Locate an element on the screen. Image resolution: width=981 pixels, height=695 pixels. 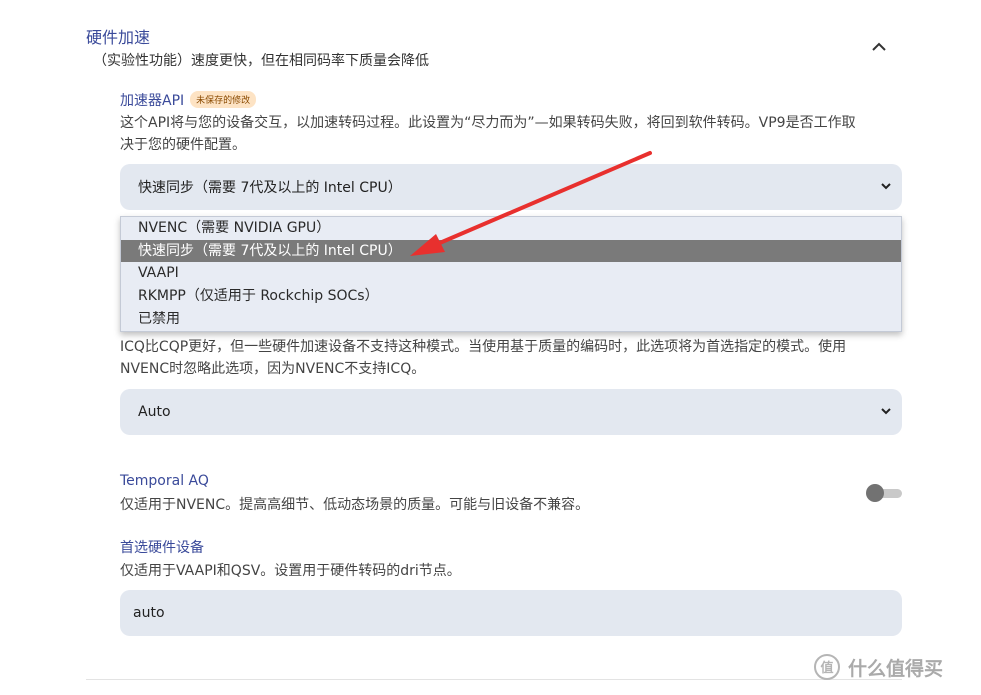
watermark-logo-char: 值 is located at coordinates (826, 668).